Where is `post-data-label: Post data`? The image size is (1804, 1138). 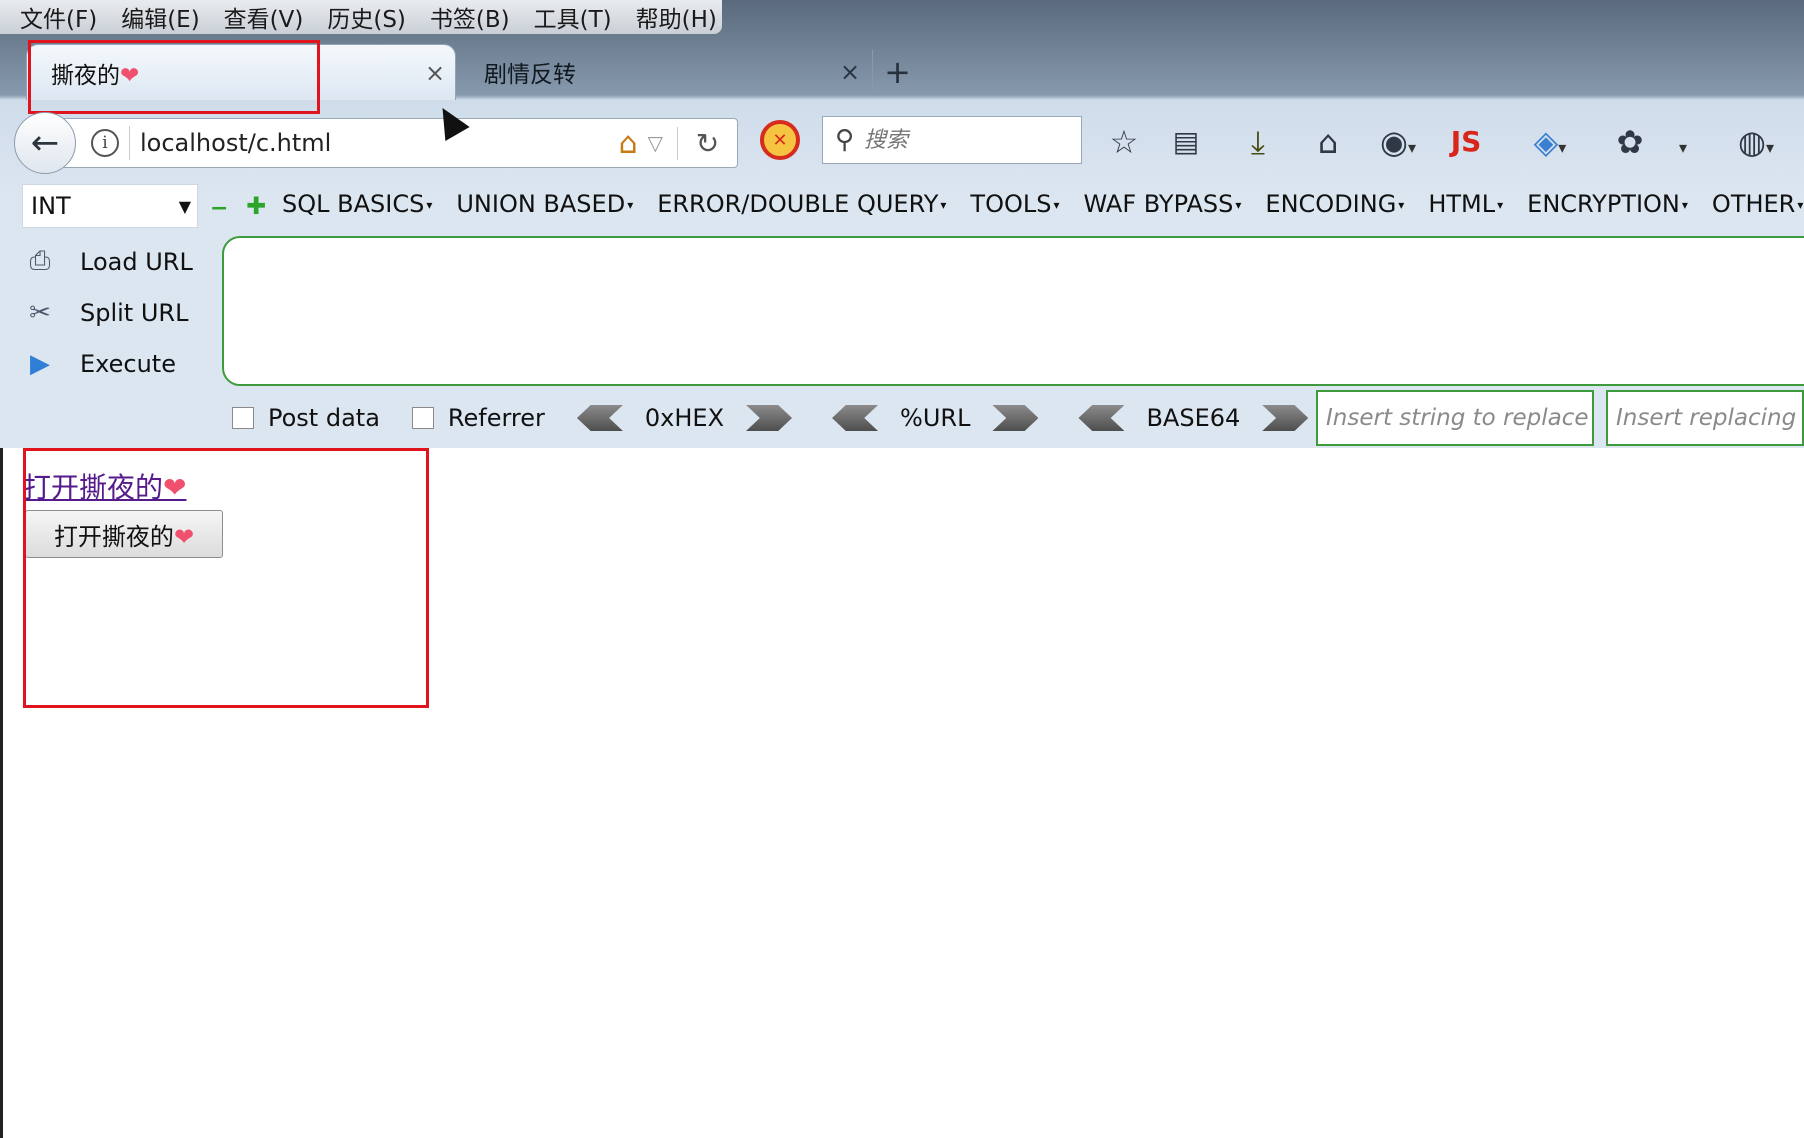 post-data-label: Post data is located at coordinates (324, 418).